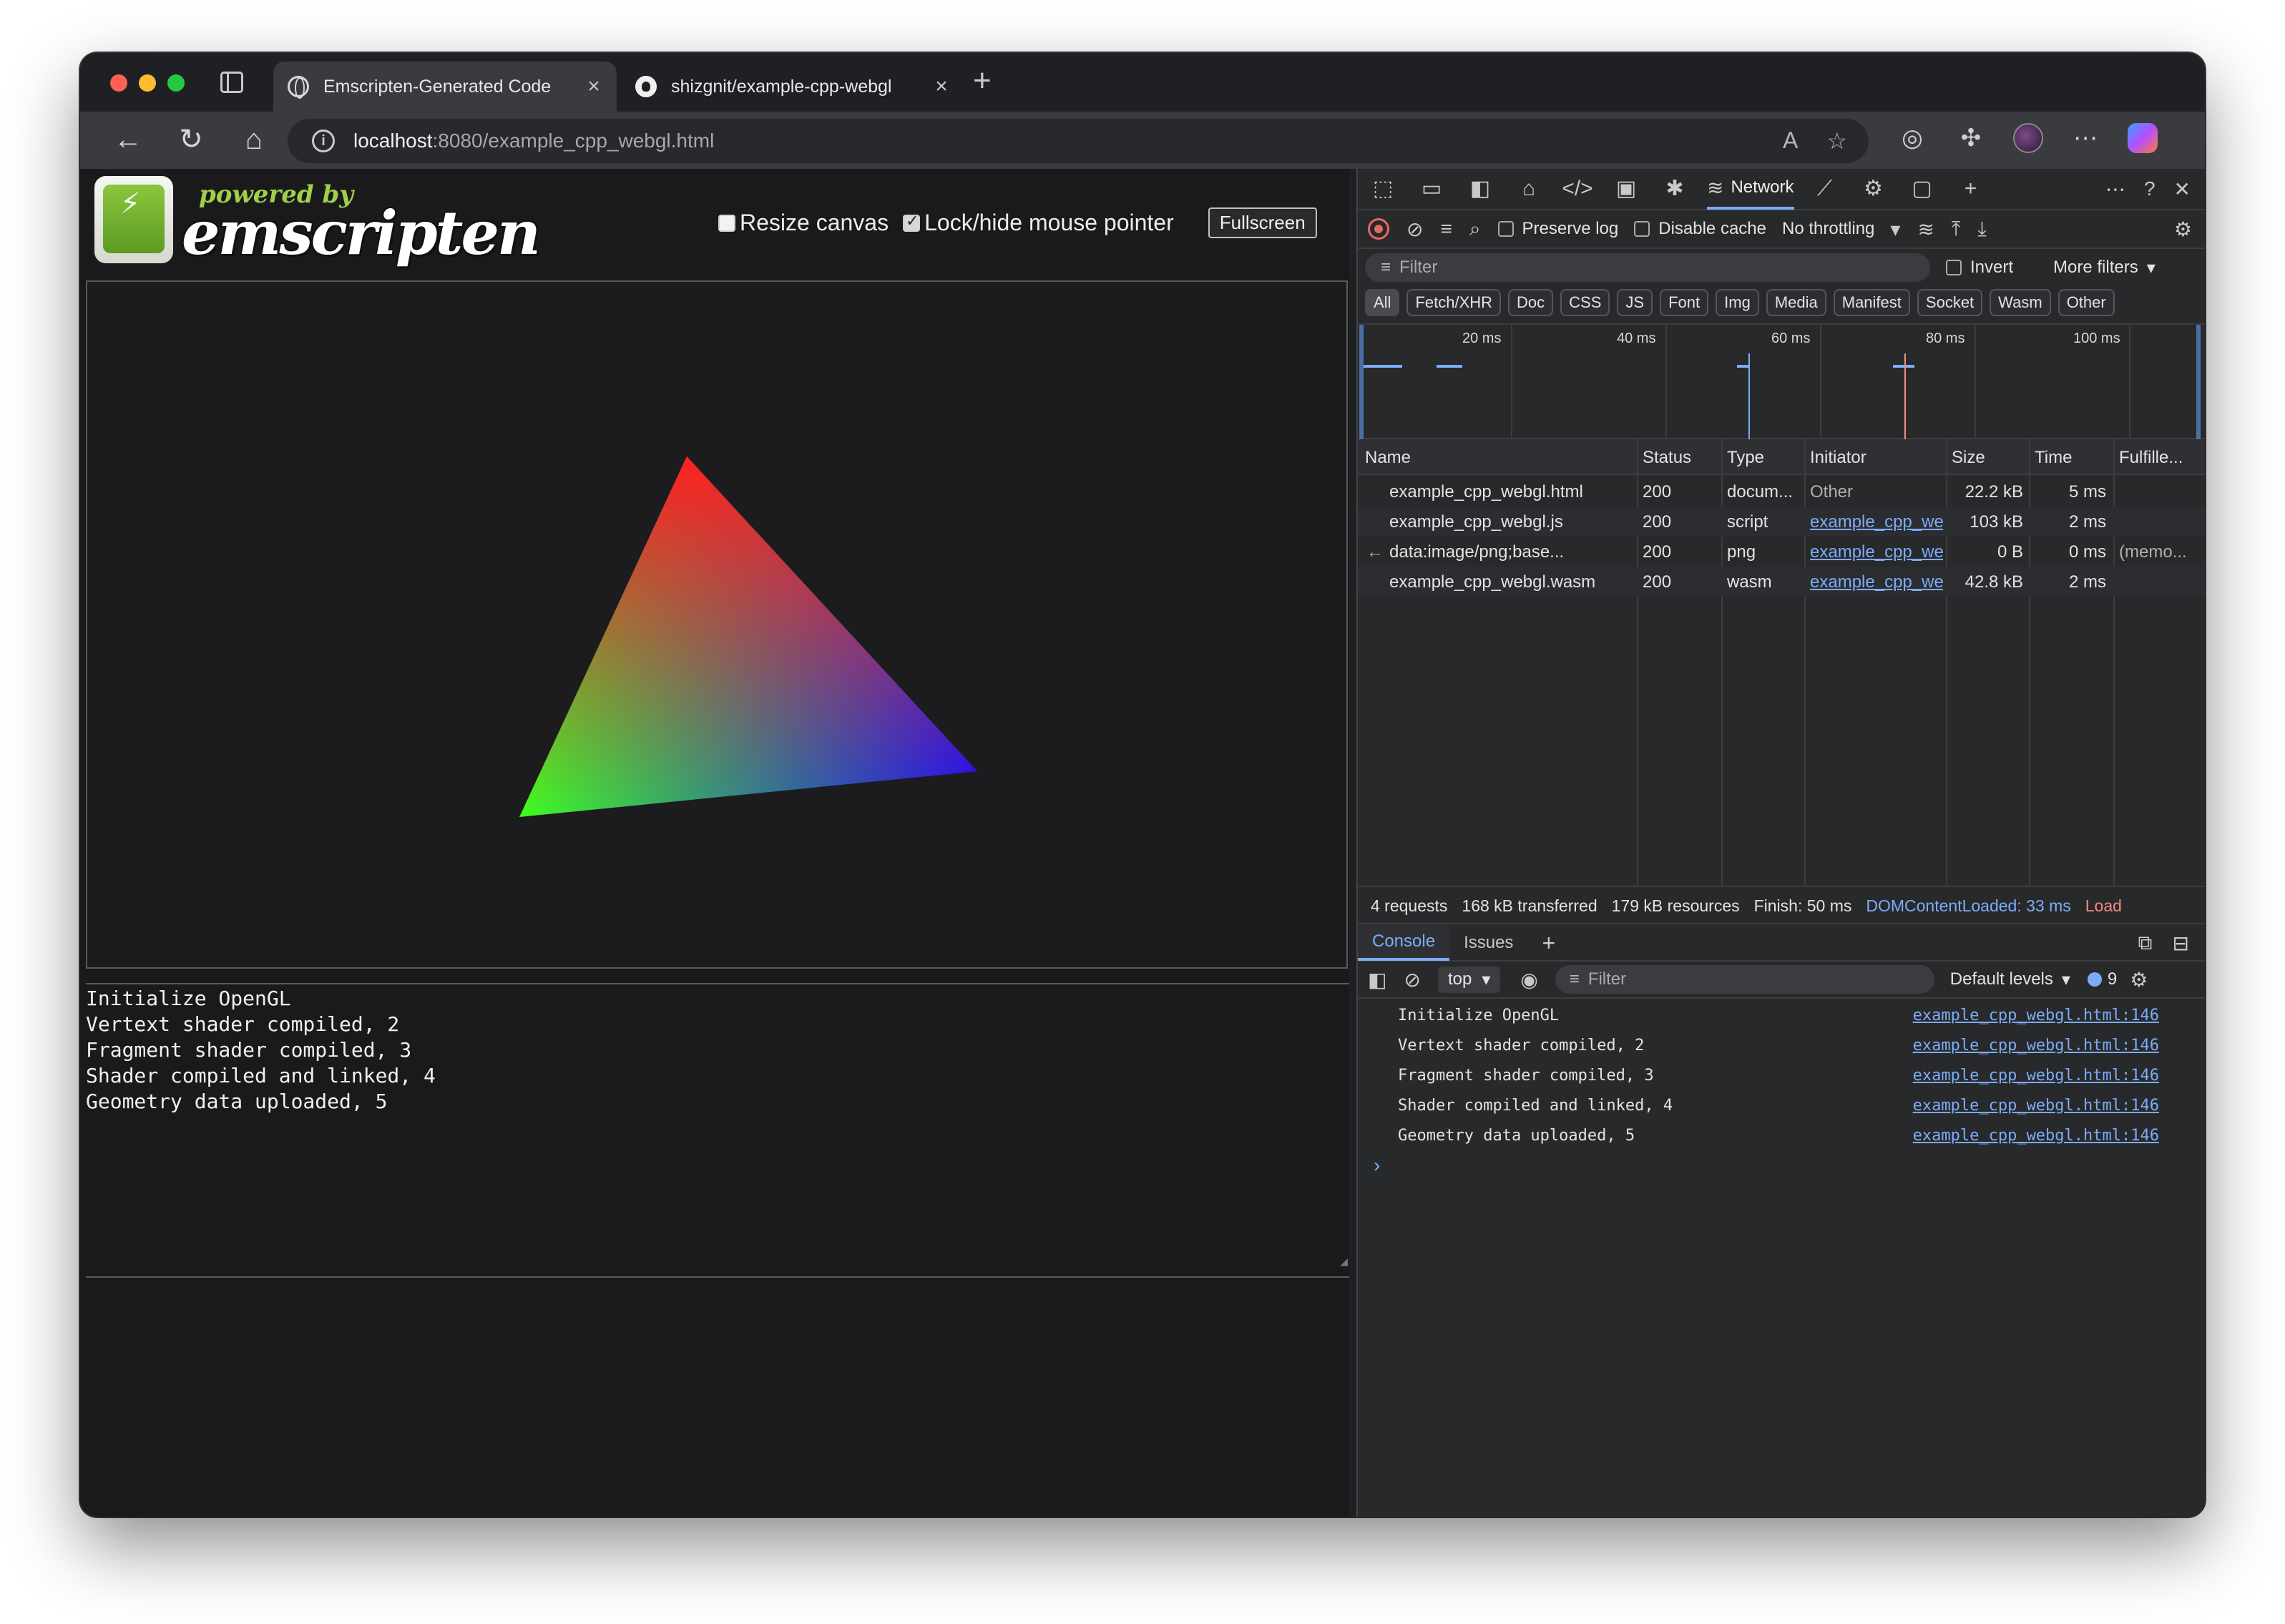 Image resolution: width=2285 pixels, height=1624 pixels. Describe the element at coordinates (323, 140) in the screenshot. I see `site-info-icon: i` at that location.